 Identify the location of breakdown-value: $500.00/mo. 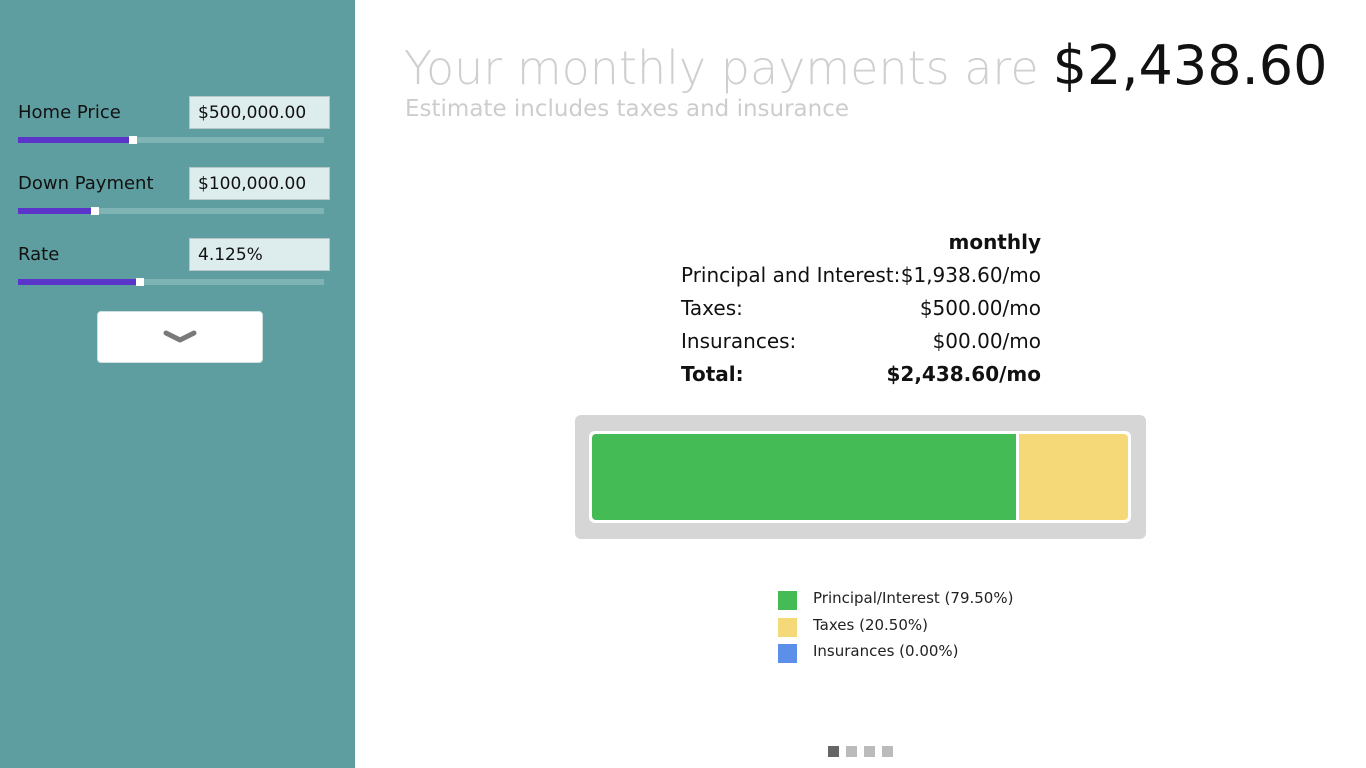
(980, 308).